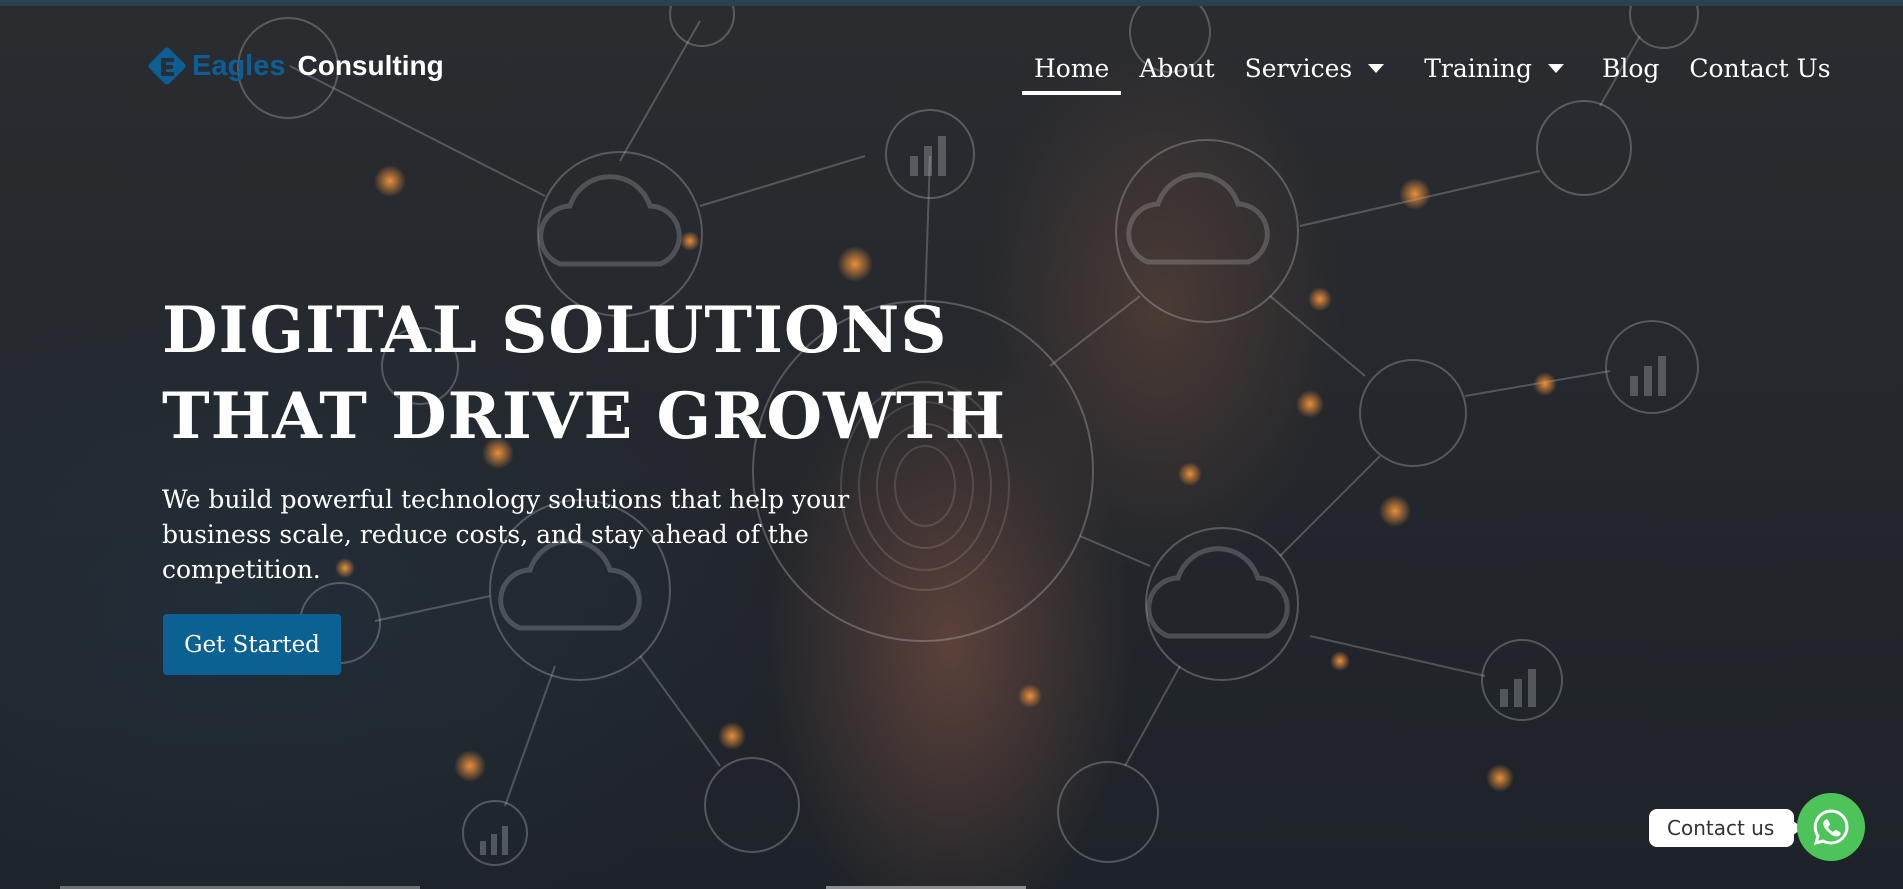 The height and width of the screenshot is (889, 1903). What do you see at coordinates (1478, 68) in the screenshot?
I see `nav-training-label: Training` at bounding box center [1478, 68].